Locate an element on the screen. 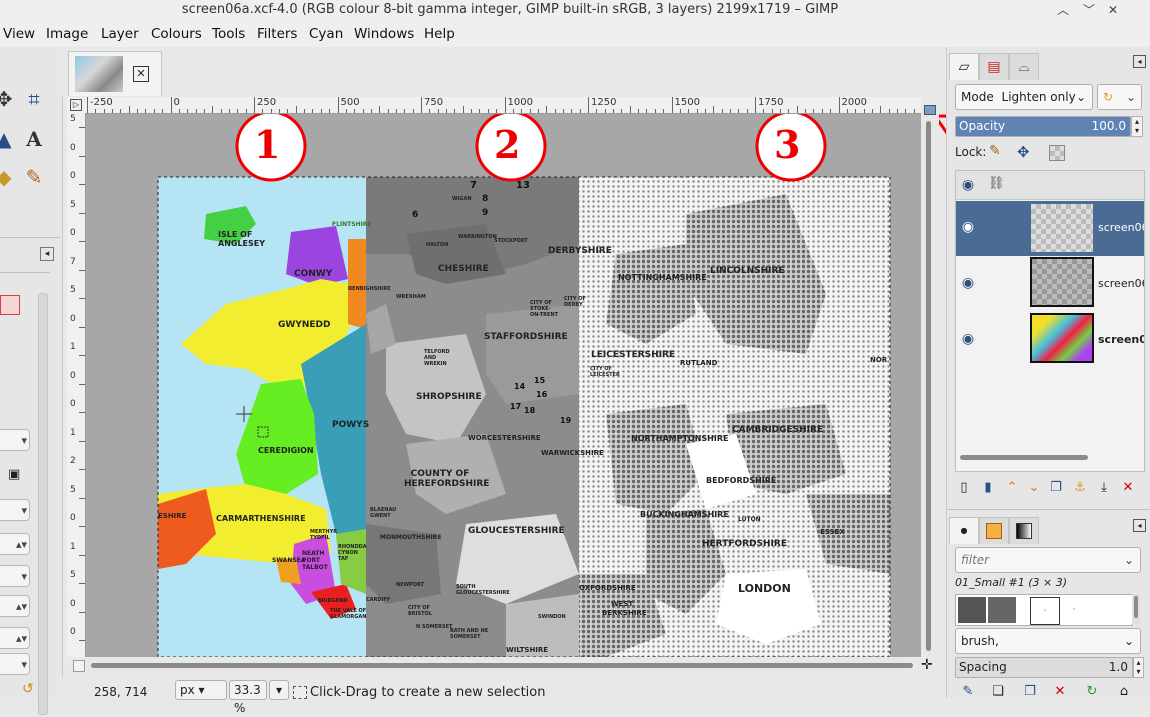  brush-swatch-selected: · is located at coordinates (1045, 611).